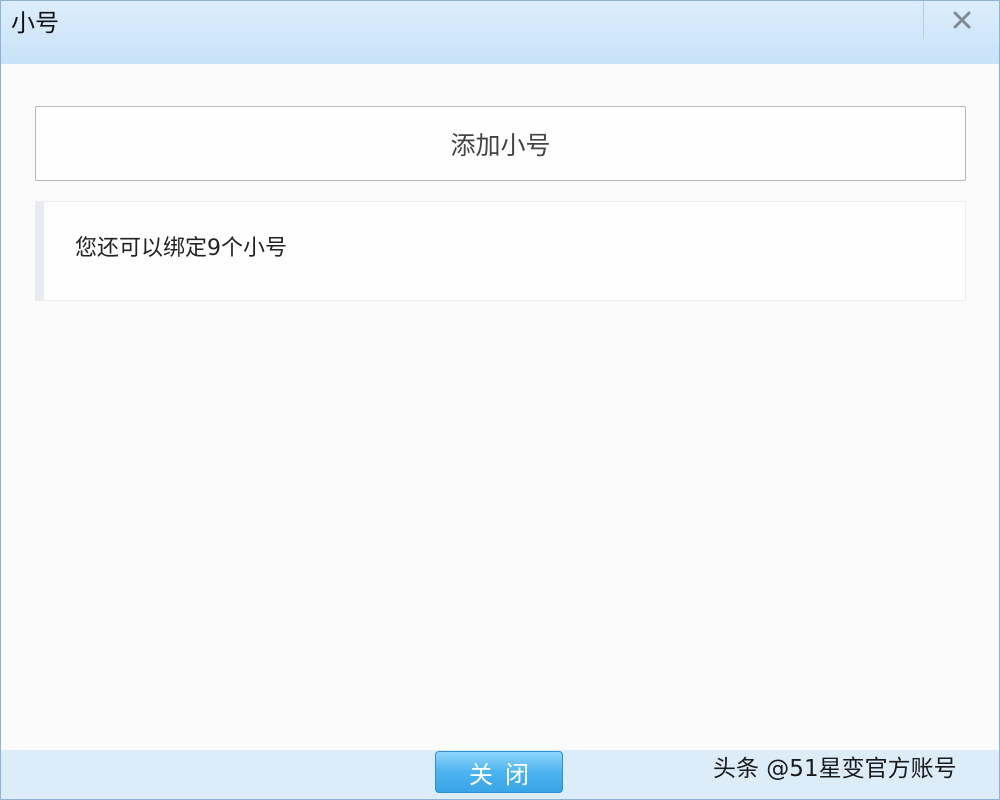  Describe the element at coordinates (40, 251) in the screenshot. I see `info-panel-accent` at that location.